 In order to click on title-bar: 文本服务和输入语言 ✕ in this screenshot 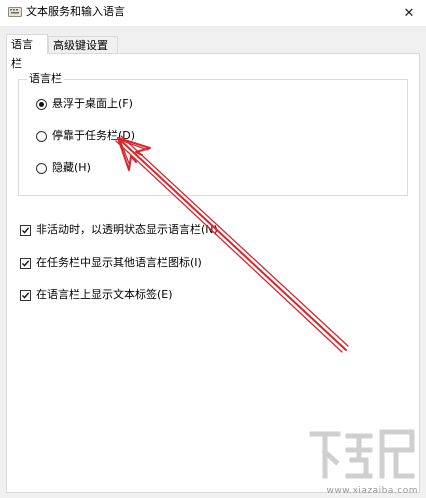, I will do `click(213, 13)`.